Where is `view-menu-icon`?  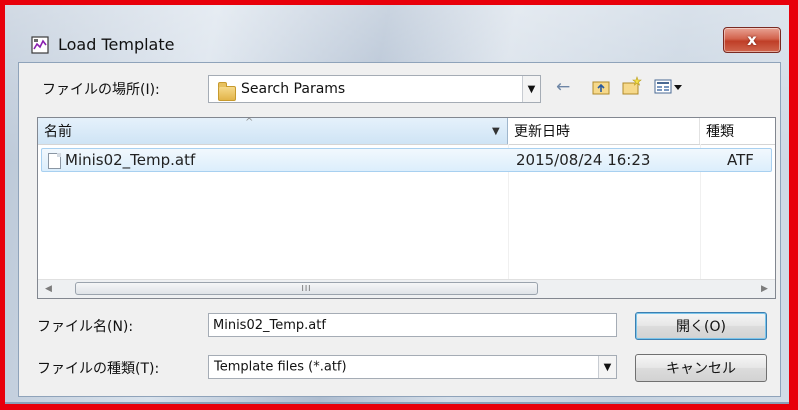 view-menu-icon is located at coordinates (669, 87).